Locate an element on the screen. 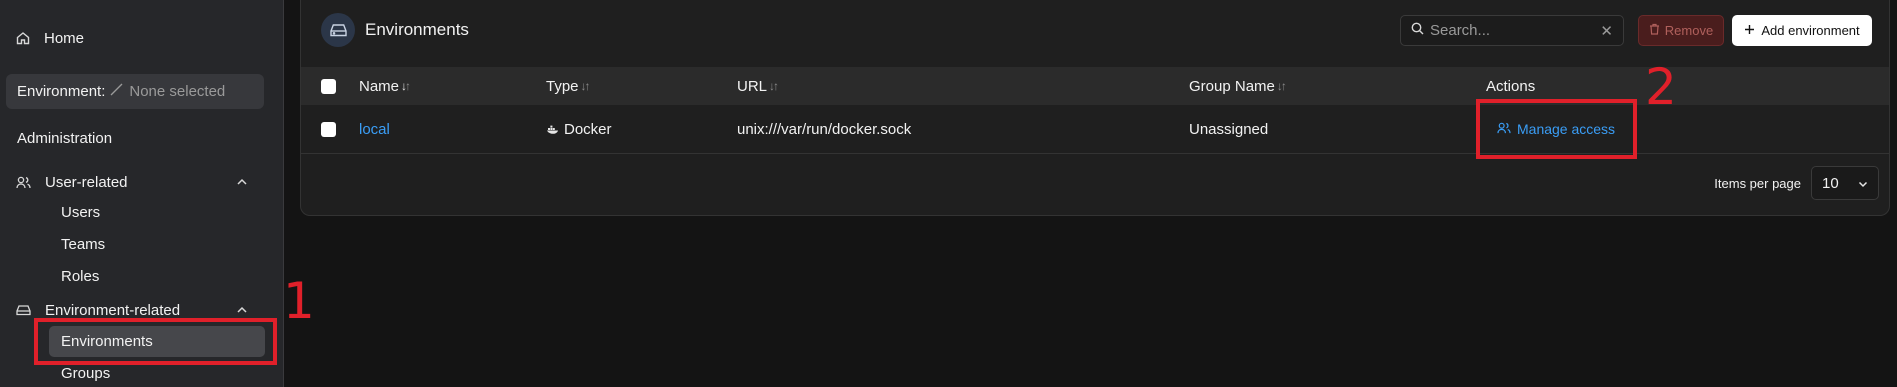  add-environment-button: Add environment is located at coordinates (1802, 30).